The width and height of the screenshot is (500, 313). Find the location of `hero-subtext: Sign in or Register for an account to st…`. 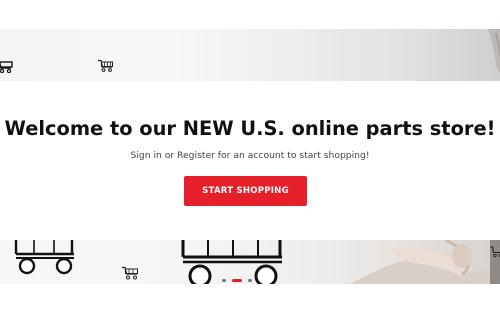

hero-subtext: Sign in or Register for an account to st… is located at coordinates (250, 155).